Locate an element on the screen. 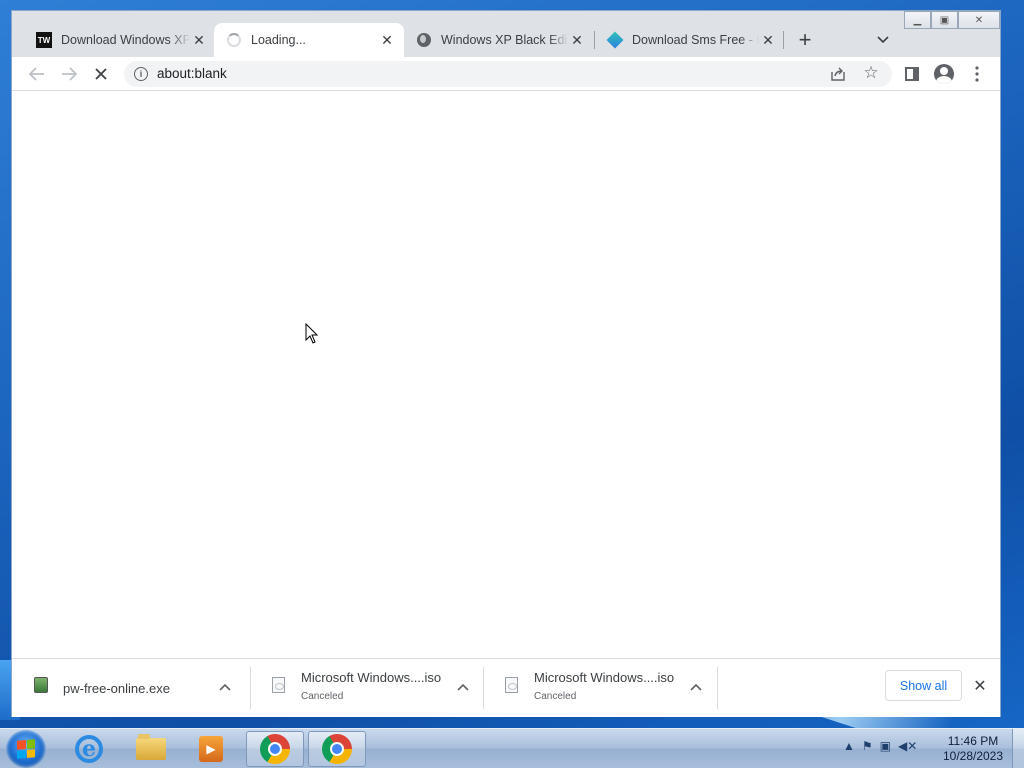  folder-icon is located at coordinates (151, 747).